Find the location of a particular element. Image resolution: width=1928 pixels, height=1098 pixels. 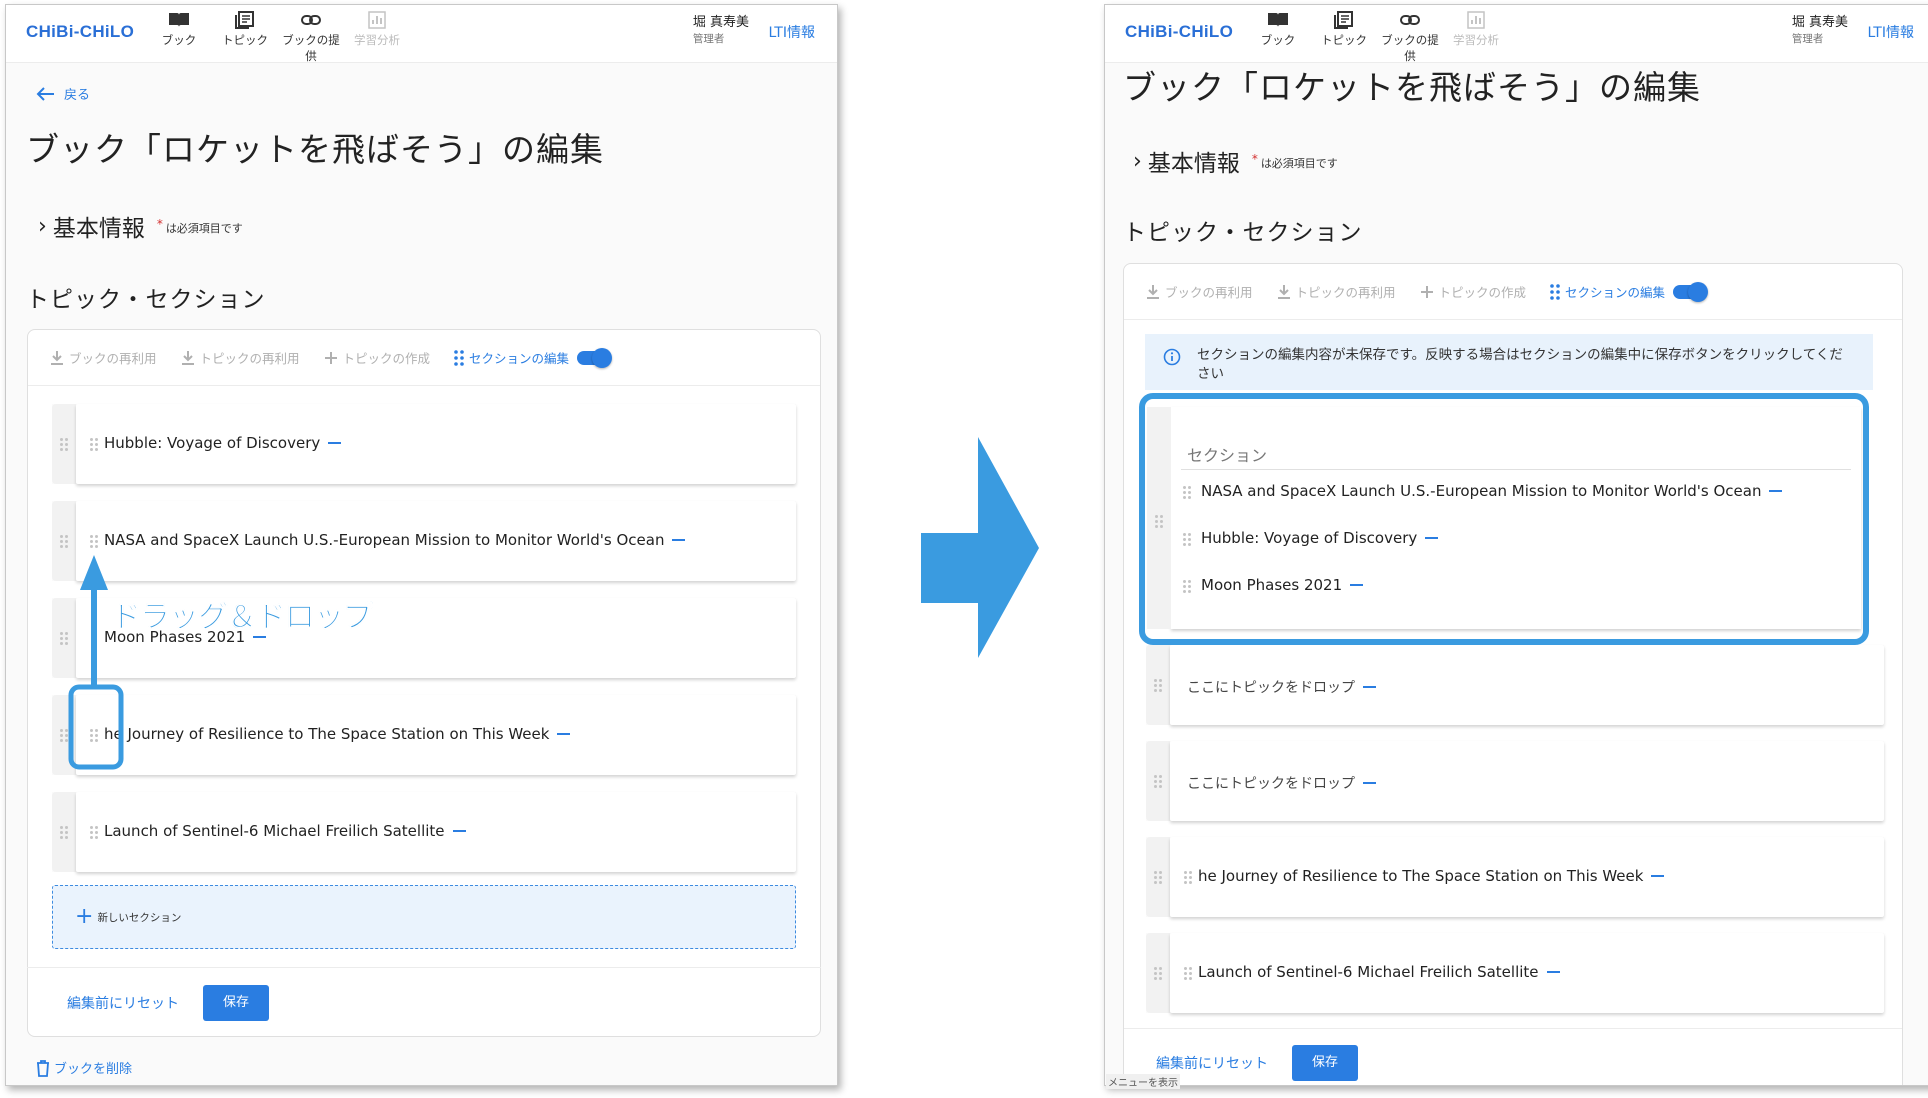

reuse-book-label: ブックの再利用 is located at coordinates (1209, 292).